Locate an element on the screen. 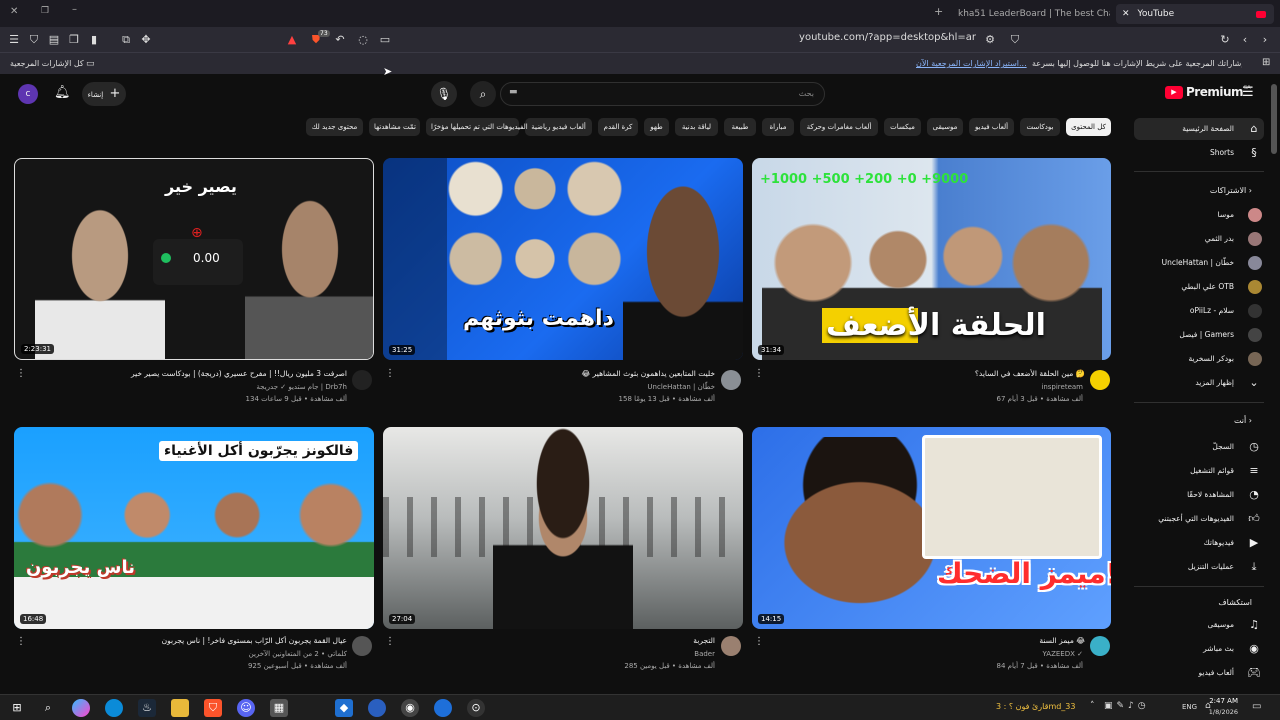 The height and width of the screenshot is (720, 1280). sidebar-subscription: UncleHattan | خطّان is located at coordinates (1199, 263).